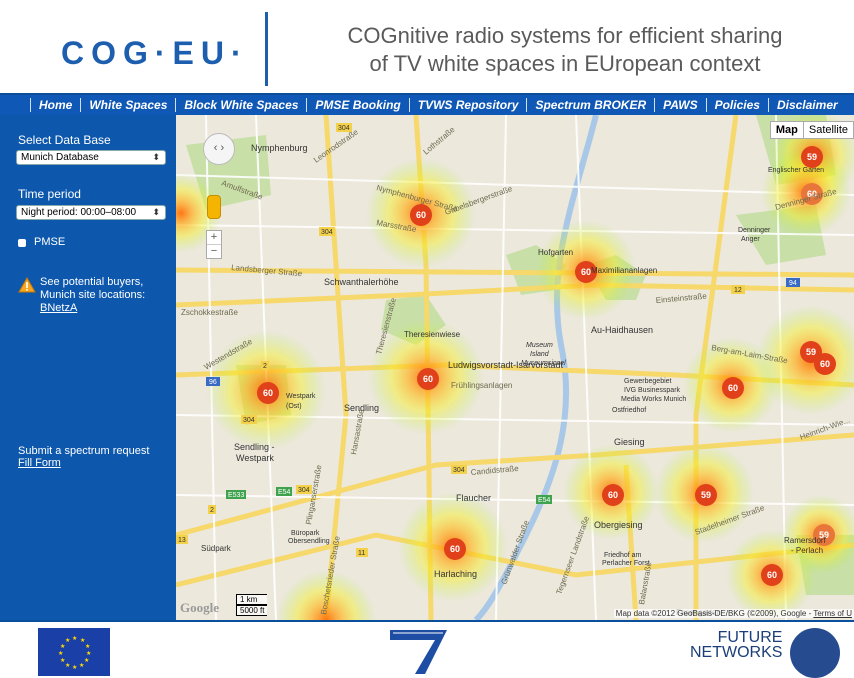 The image size is (854, 678). What do you see at coordinates (750, 239) in the screenshot?
I see `svg-text: Anger` at bounding box center [750, 239].